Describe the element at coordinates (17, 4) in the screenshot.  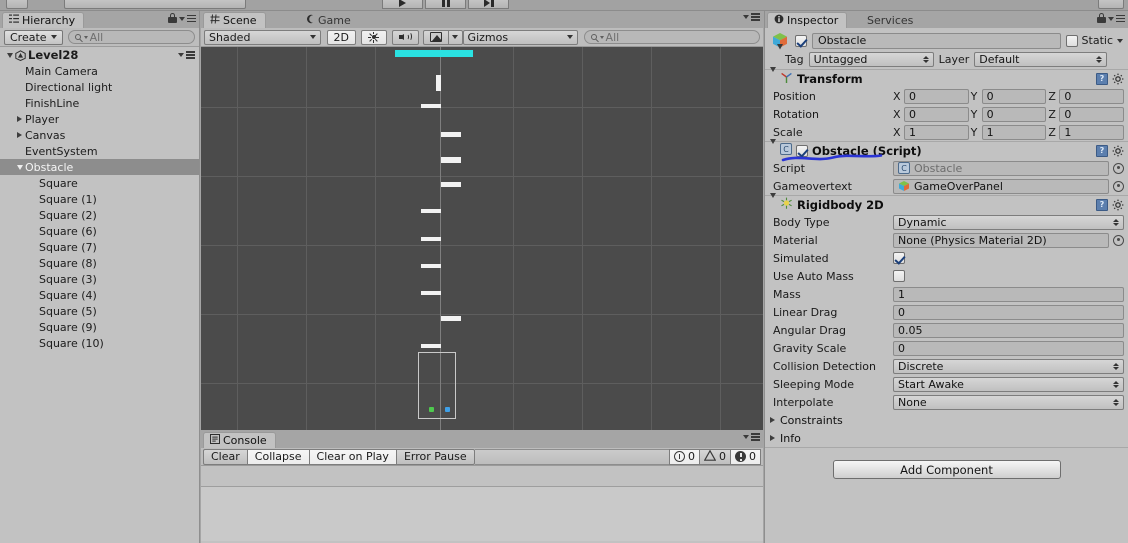
I see `transform-tool-button` at that location.